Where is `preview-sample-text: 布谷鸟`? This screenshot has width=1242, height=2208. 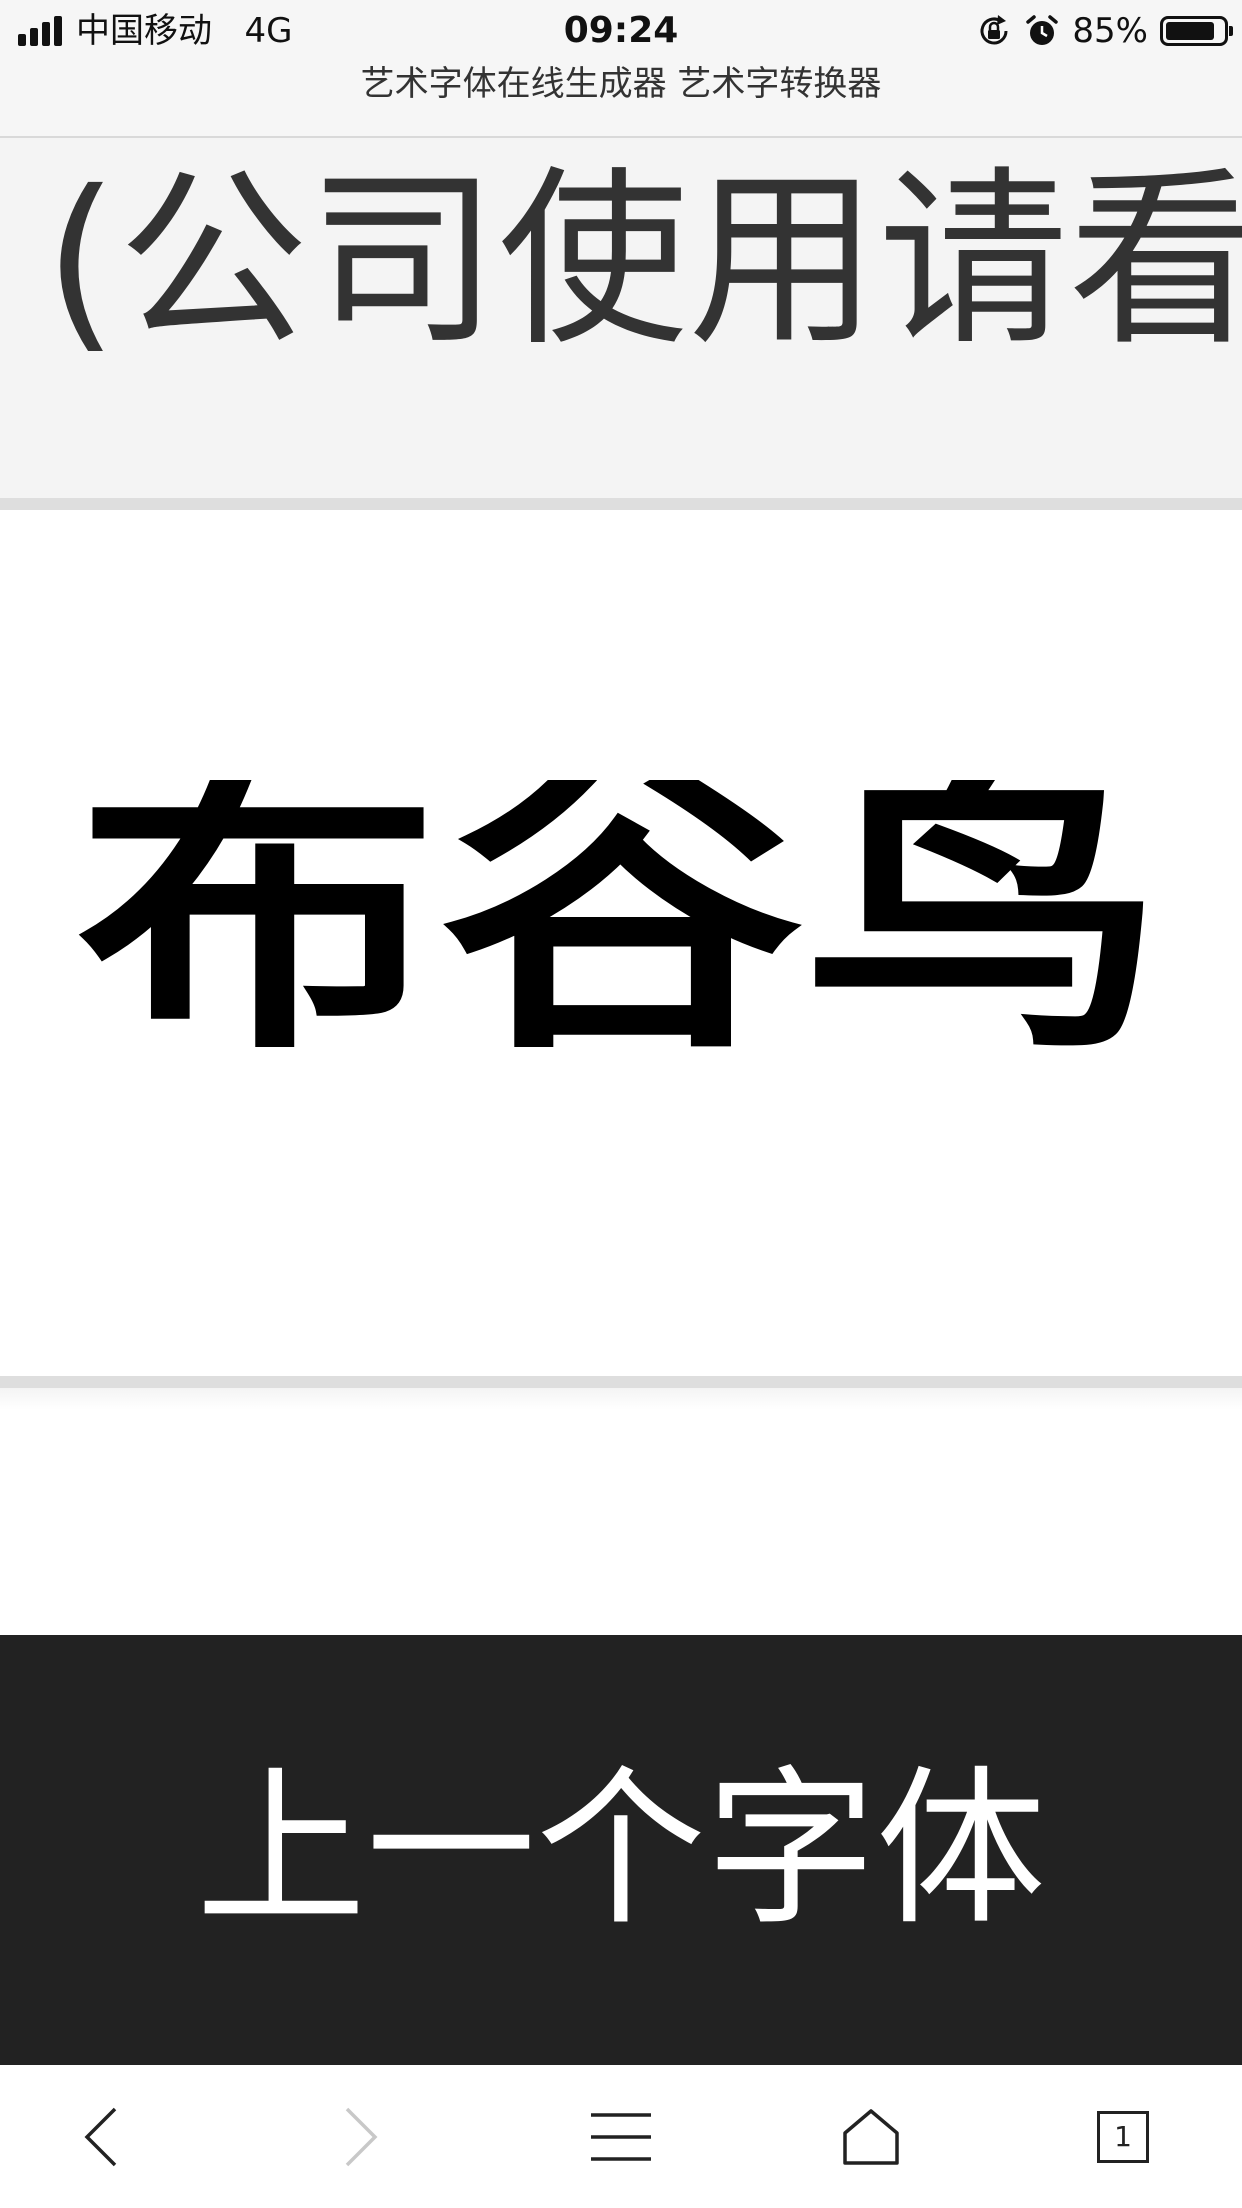 preview-sample-text: 布谷鸟 is located at coordinates (621, 930).